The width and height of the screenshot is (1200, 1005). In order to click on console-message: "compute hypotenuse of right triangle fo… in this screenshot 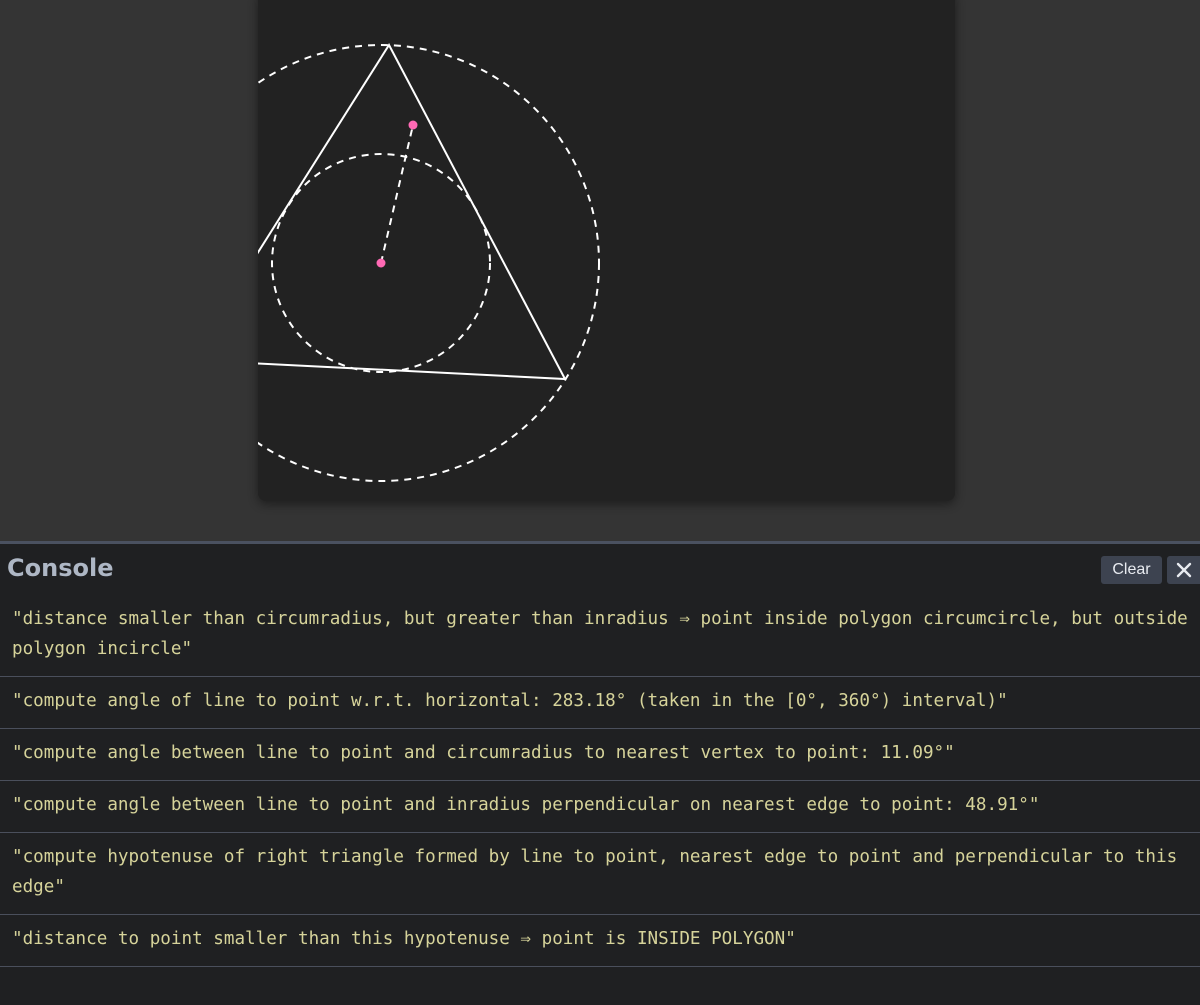, I will do `click(600, 874)`.